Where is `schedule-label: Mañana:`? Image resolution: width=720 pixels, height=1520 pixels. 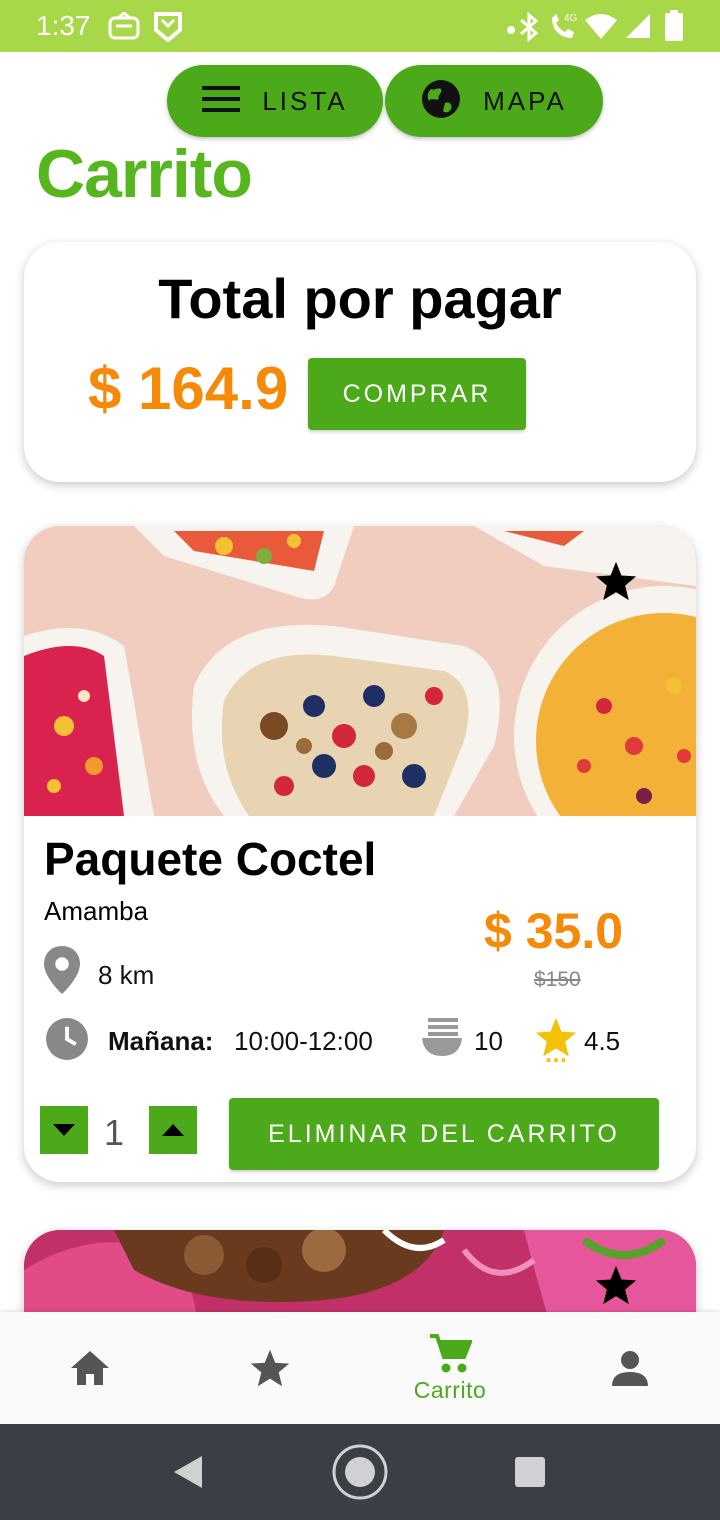 schedule-label: Mañana: is located at coordinates (161, 1041).